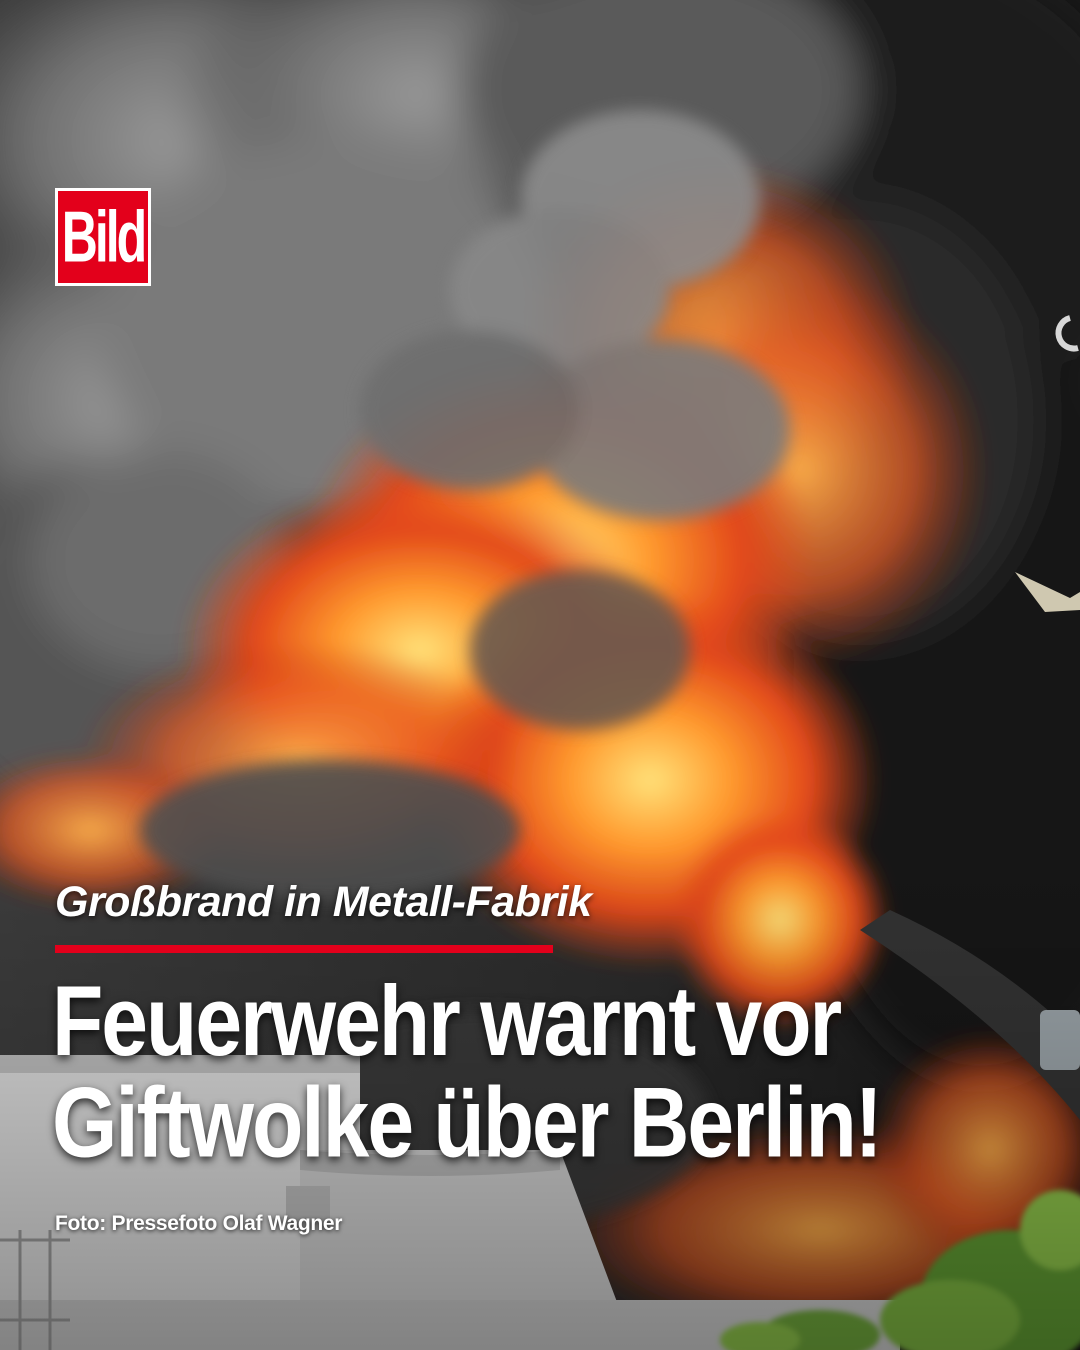 The width and height of the screenshot is (1080, 1350). I want to click on kicker-text: Großbrand in Metall-Fabrik, so click(323, 902).